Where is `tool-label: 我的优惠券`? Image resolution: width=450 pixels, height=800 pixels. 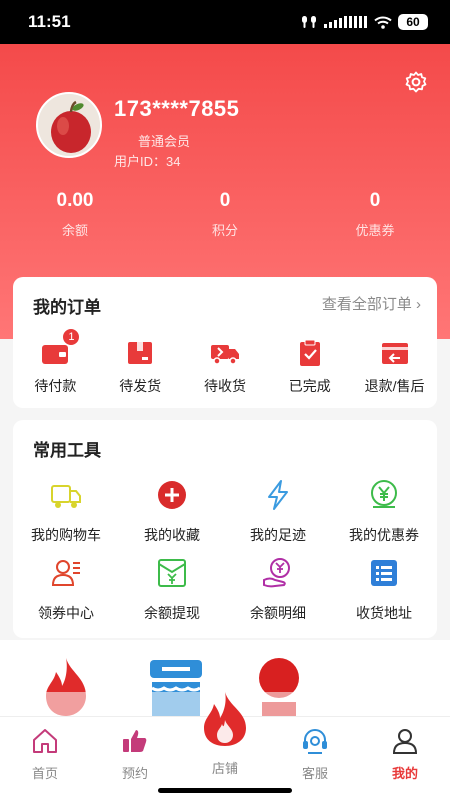 tool-label: 我的优惠券 is located at coordinates (384, 535).